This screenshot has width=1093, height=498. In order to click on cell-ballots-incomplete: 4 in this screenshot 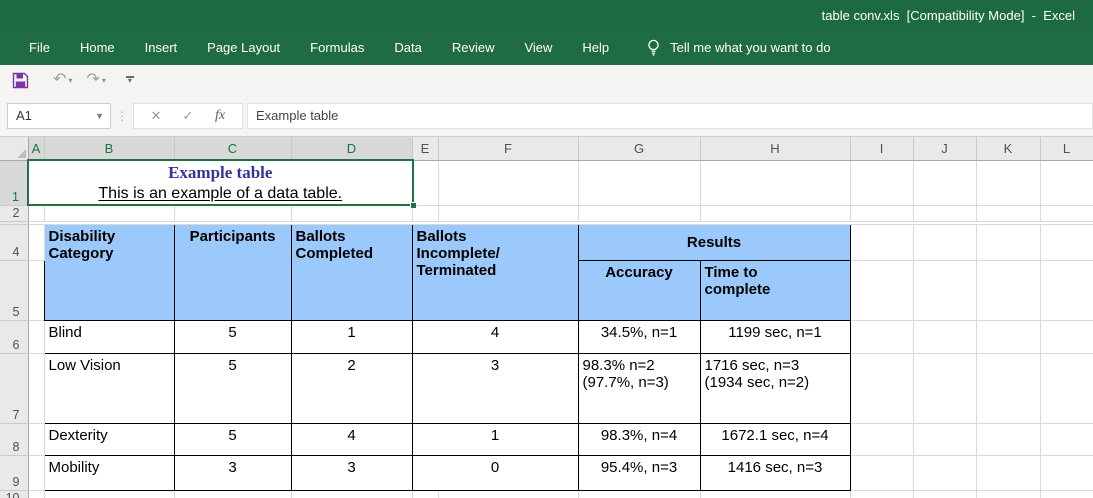, I will do `click(495, 336)`.